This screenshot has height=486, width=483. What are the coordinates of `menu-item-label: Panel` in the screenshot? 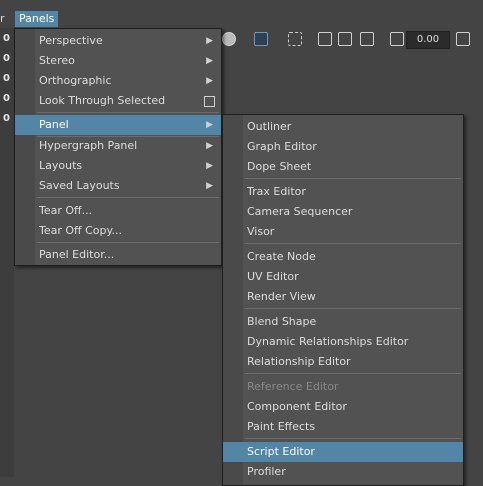 It's located at (54, 124).